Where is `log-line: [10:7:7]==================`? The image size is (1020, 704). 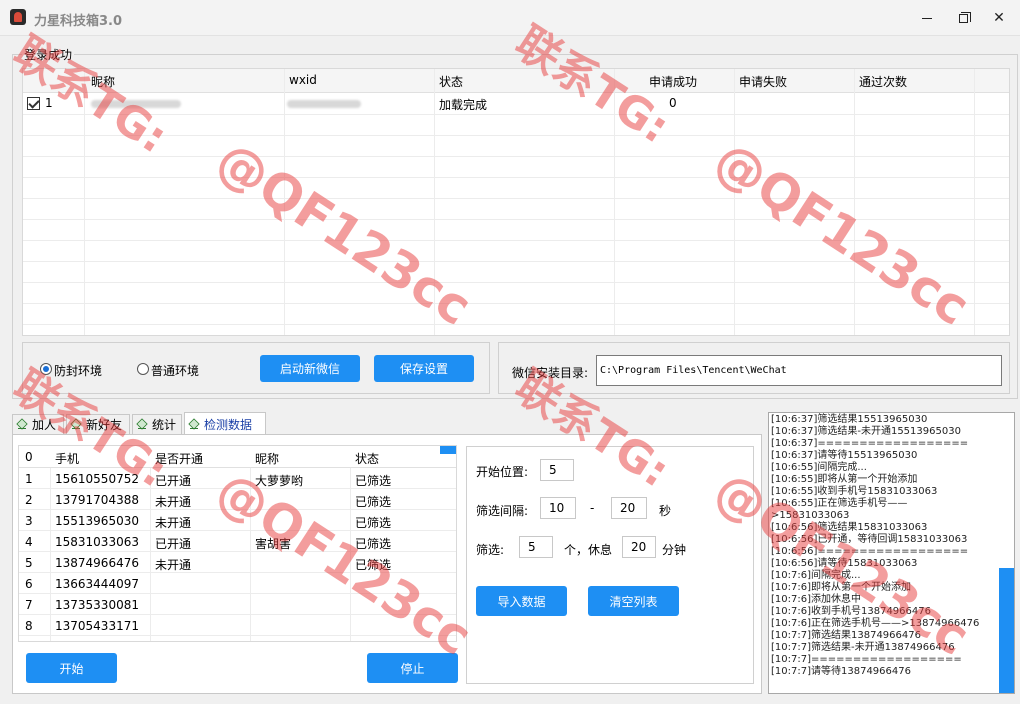
log-line: [10:7:7]================== is located at coordinates (866, 659).